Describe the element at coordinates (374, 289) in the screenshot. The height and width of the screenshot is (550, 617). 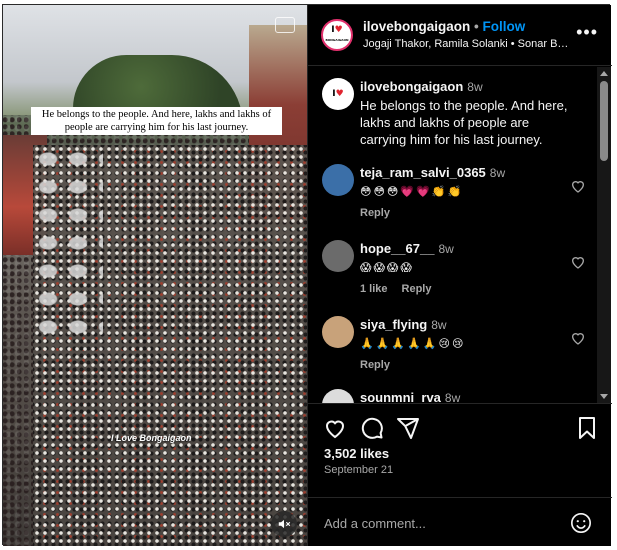
I see `comment-likes: 1 like` at that location.